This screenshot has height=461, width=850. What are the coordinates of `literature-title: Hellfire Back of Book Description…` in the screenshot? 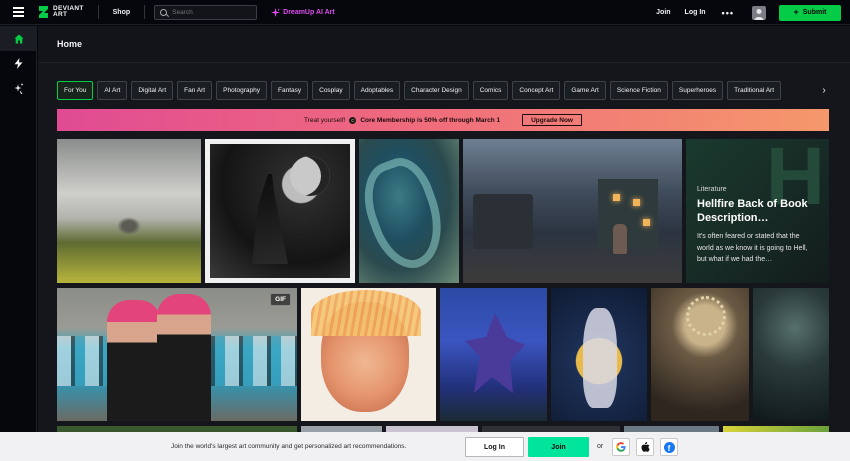 It's located at (752, 211).